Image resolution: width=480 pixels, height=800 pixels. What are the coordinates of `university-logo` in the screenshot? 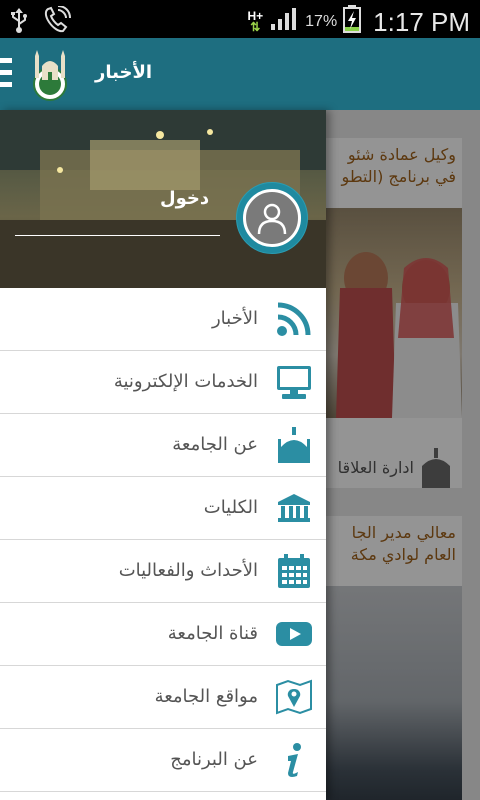 It's located at (50, 75).